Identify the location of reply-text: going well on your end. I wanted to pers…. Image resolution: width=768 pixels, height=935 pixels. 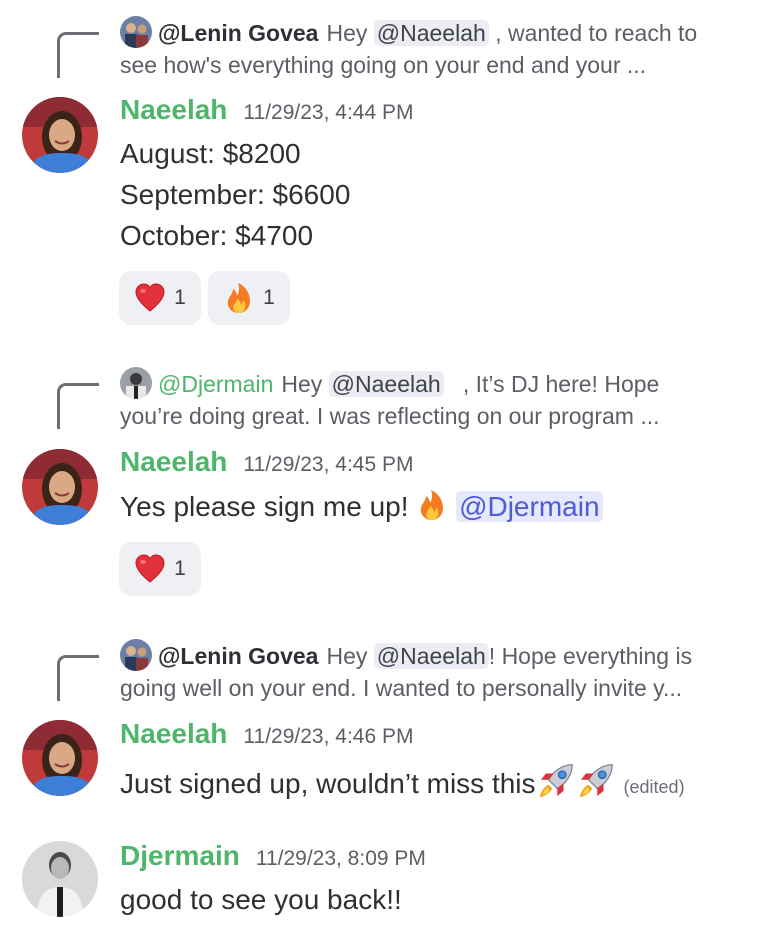
(401, 688).